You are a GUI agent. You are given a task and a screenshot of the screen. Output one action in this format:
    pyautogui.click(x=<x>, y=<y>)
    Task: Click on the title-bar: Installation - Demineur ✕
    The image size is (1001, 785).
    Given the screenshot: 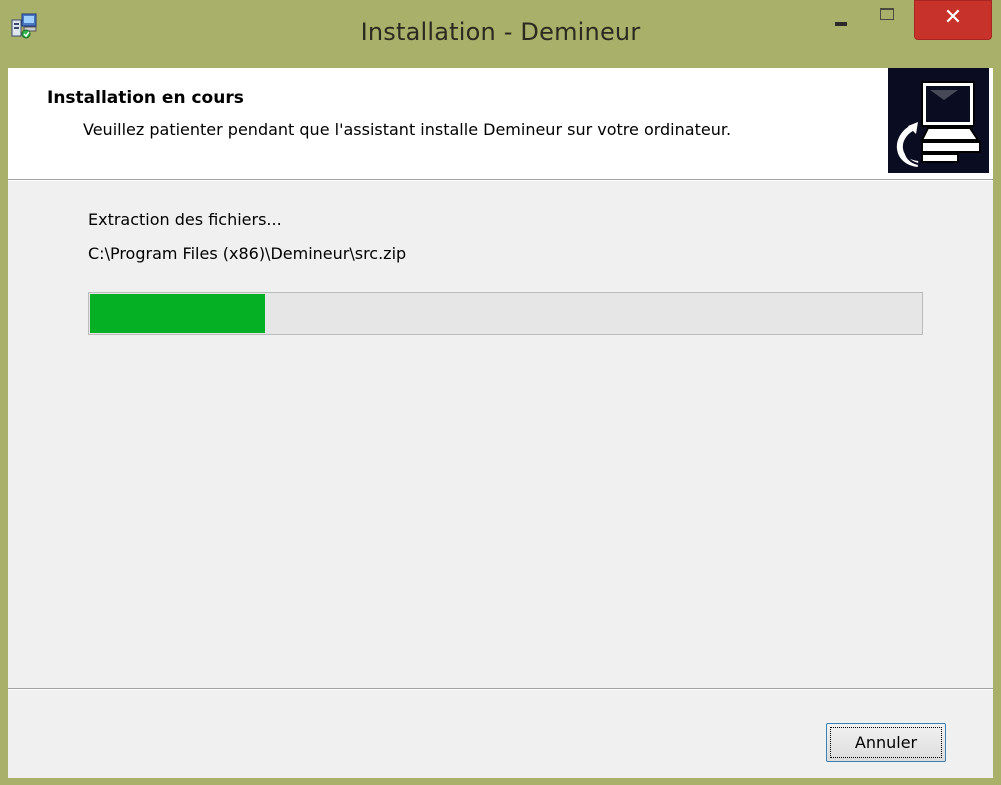 What is the action you would take?
    pyautogui.click(x=500, y=34)
    